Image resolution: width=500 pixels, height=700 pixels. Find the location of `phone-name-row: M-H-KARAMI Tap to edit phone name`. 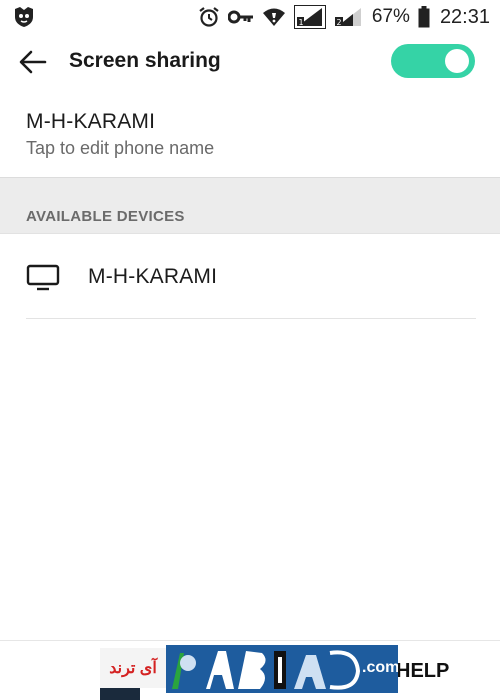

phone-name-row: M-H-KARAMI Tap to edit phone name is located at coordinates (250, 135).